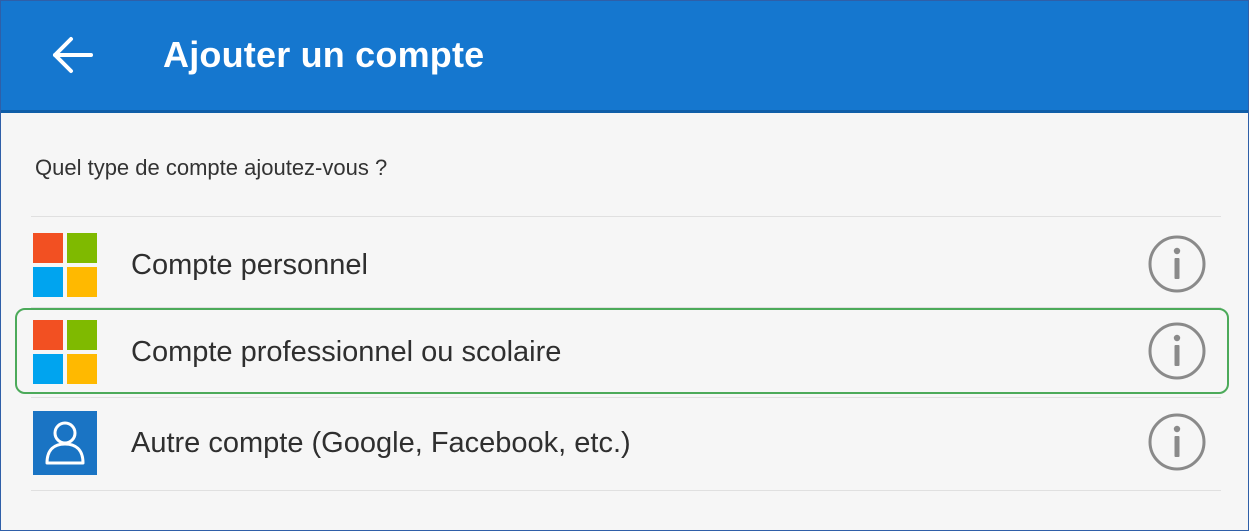 This screenshot has width=1249, height=531. Describe the element at coordinates (249, 265) in the screenshot. I see `account-option-label: Compte personnel` at that location.